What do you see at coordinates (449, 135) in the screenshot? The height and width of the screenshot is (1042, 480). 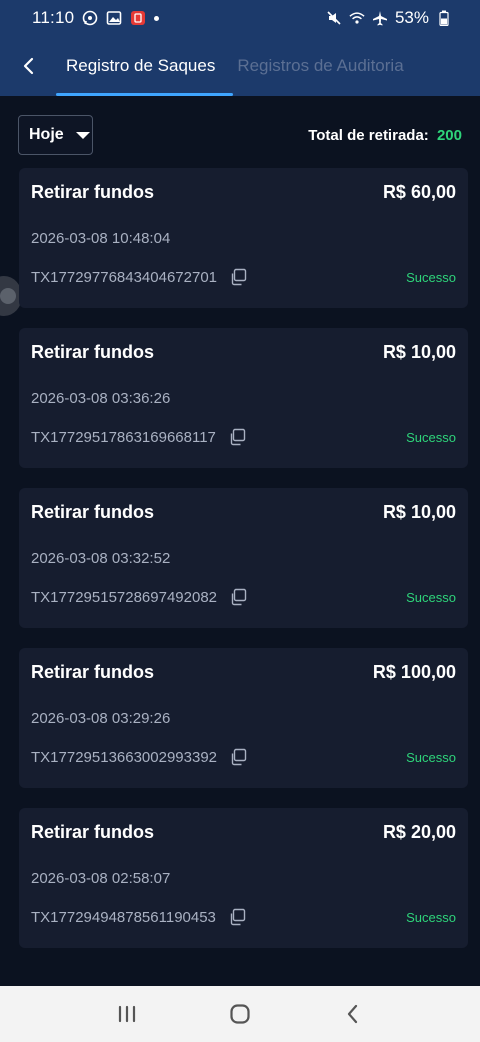 I see `total-withdrawal-value: 200` at bounding box center [449, 135].